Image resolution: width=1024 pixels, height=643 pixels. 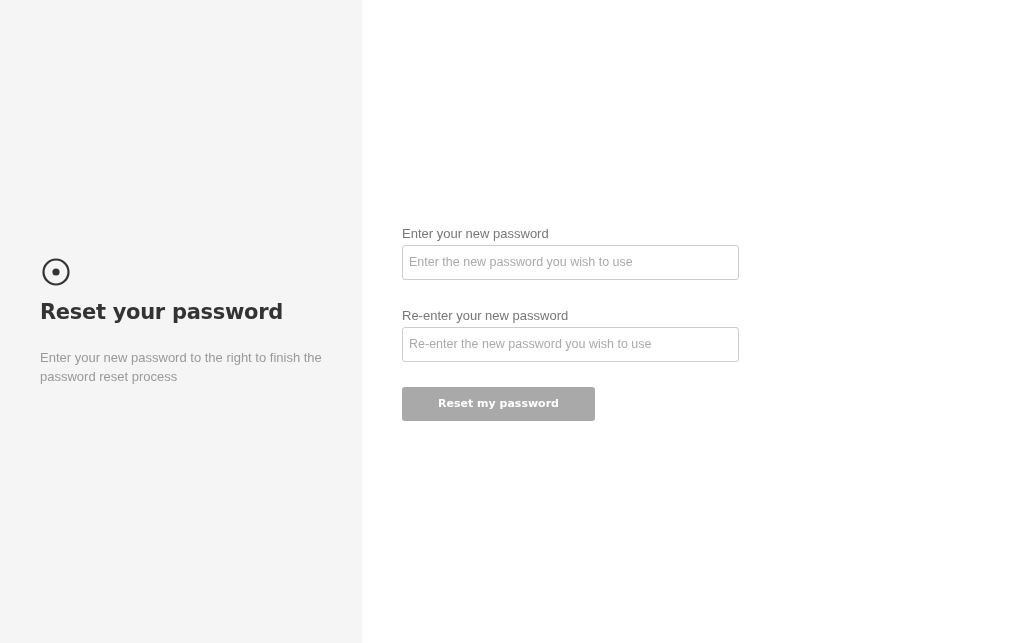 I want to click on page-title: Reset your password, so click(x=162, y=311).